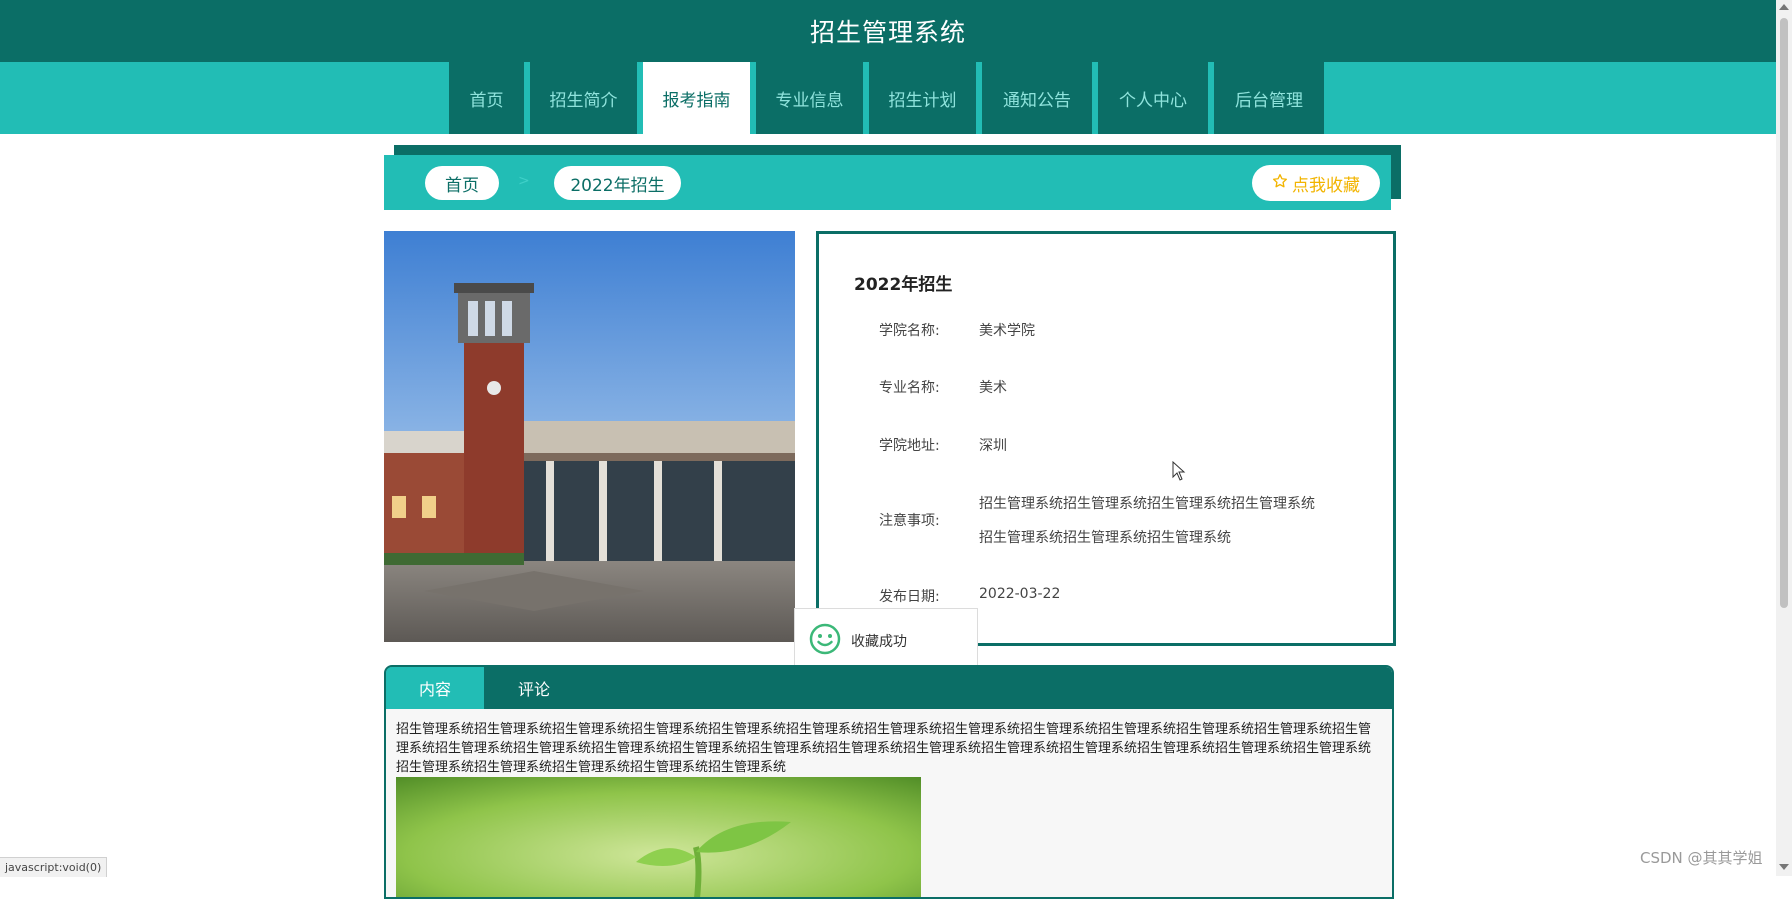 The image size is (1792, 899). What do you see at coordinates (909, 597) in the screenshot?
I see `publish-date-label: 发布日期:` at bounding box center [909, 597].